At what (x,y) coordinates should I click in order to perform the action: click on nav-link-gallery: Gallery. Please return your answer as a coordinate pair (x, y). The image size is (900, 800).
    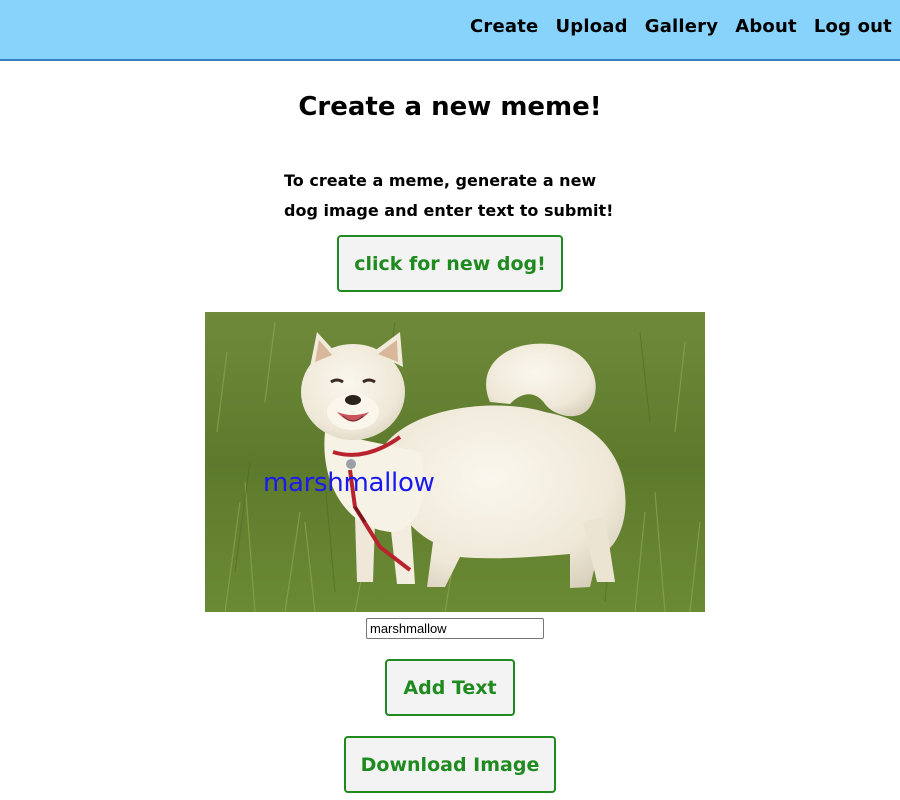
    Looking at the image, I should click on (681, 26).